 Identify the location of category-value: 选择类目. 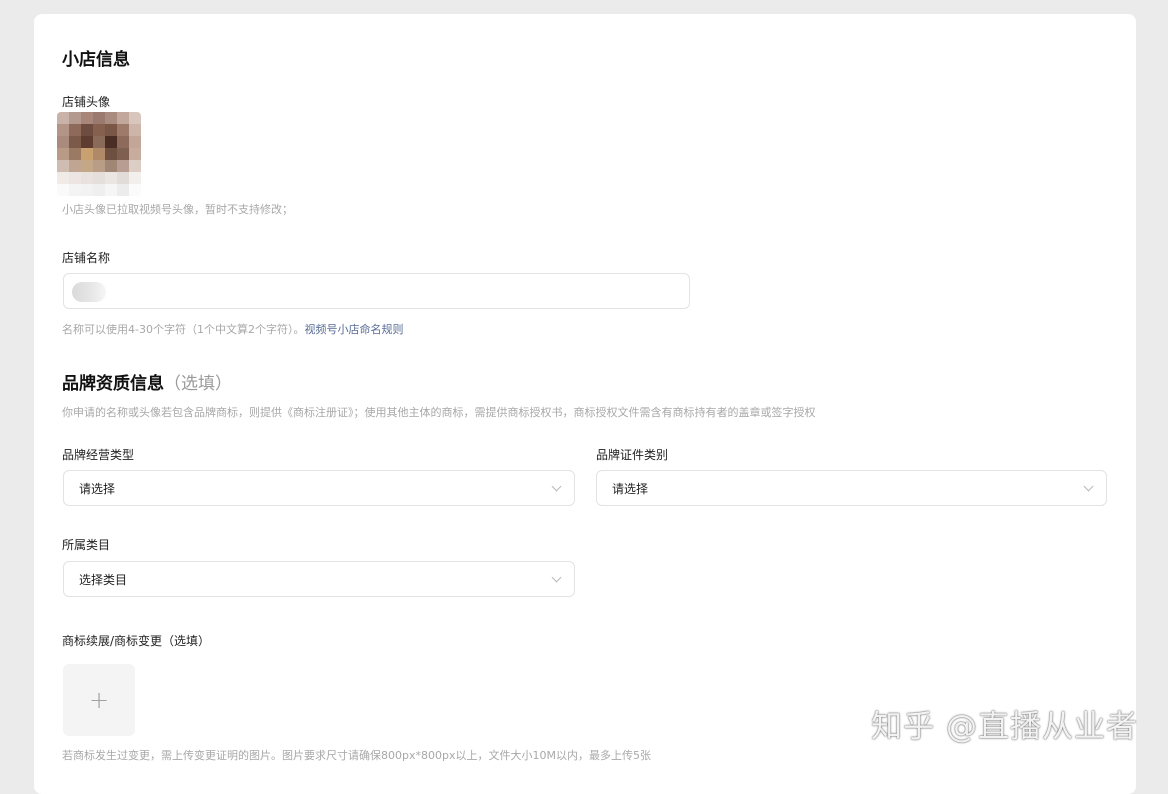
(103, 579).